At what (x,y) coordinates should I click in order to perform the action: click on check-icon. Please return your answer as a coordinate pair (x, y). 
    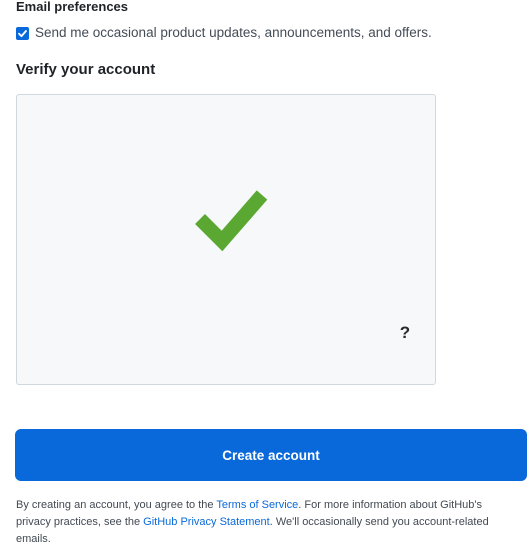
    Looking at the image, I should click on (22, 33).